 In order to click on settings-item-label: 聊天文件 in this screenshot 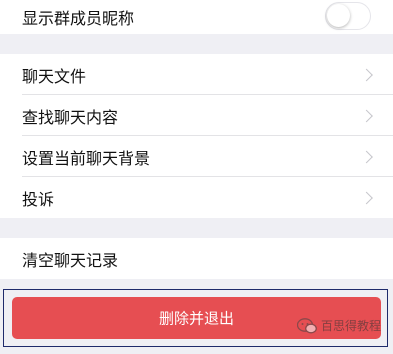, I will do `click(54, 76)`.